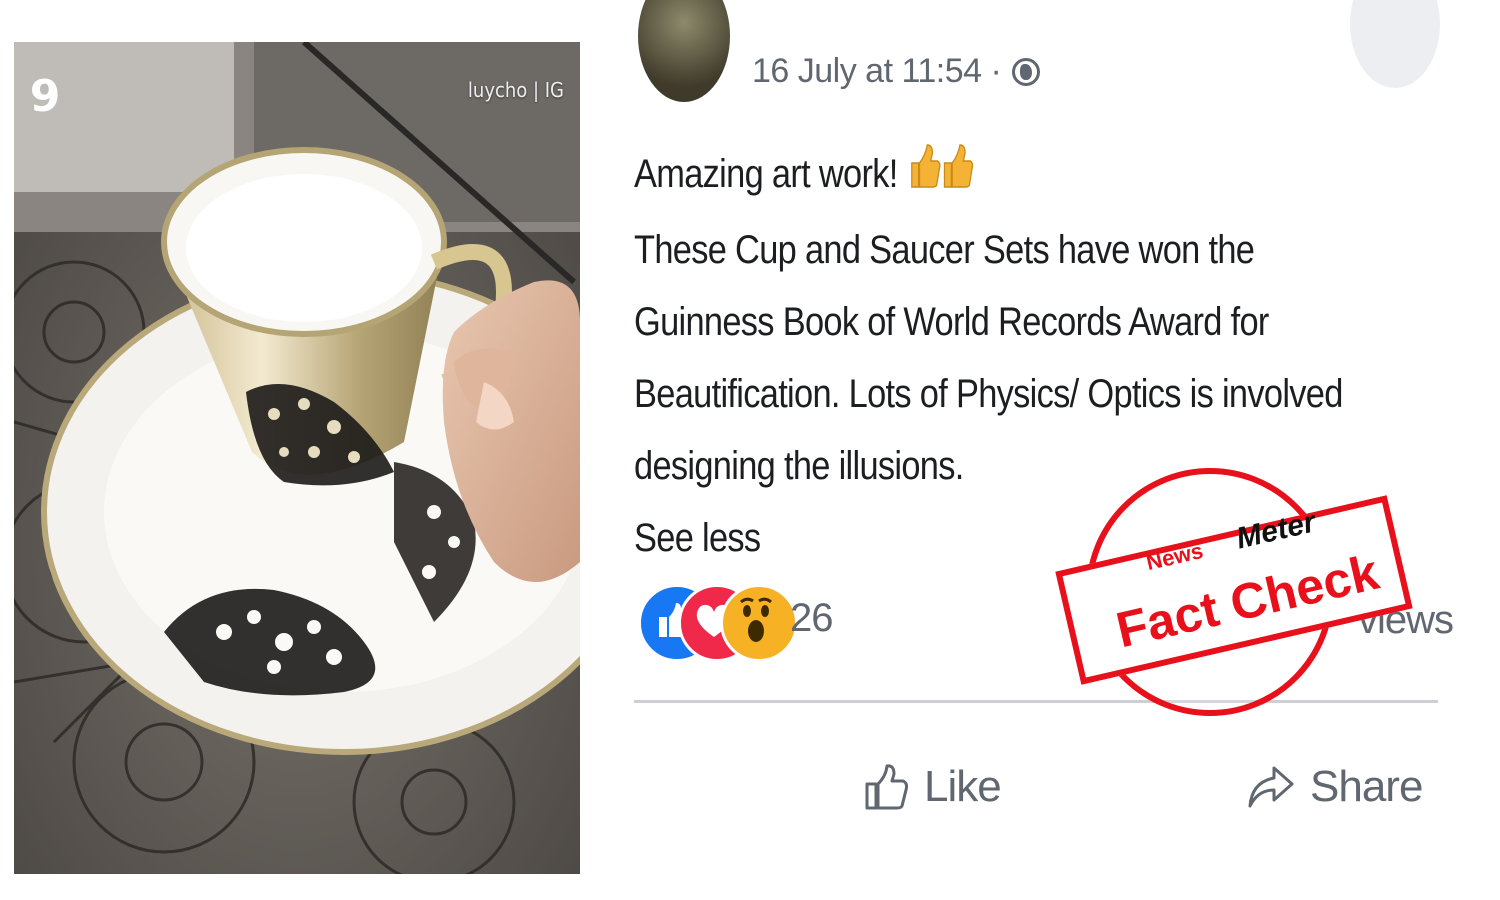 Image resolution: width=1500 pixels, height=900 pixels. I want to click on globe-icon, so click(1026, 72).